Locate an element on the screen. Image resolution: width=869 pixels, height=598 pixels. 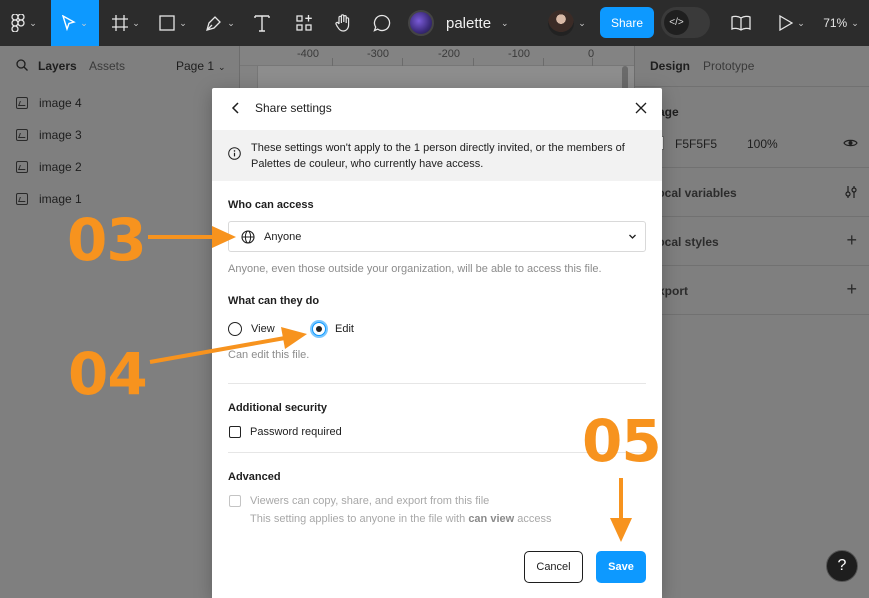
layer-row: image 4 is located at coordinates (120, 103).